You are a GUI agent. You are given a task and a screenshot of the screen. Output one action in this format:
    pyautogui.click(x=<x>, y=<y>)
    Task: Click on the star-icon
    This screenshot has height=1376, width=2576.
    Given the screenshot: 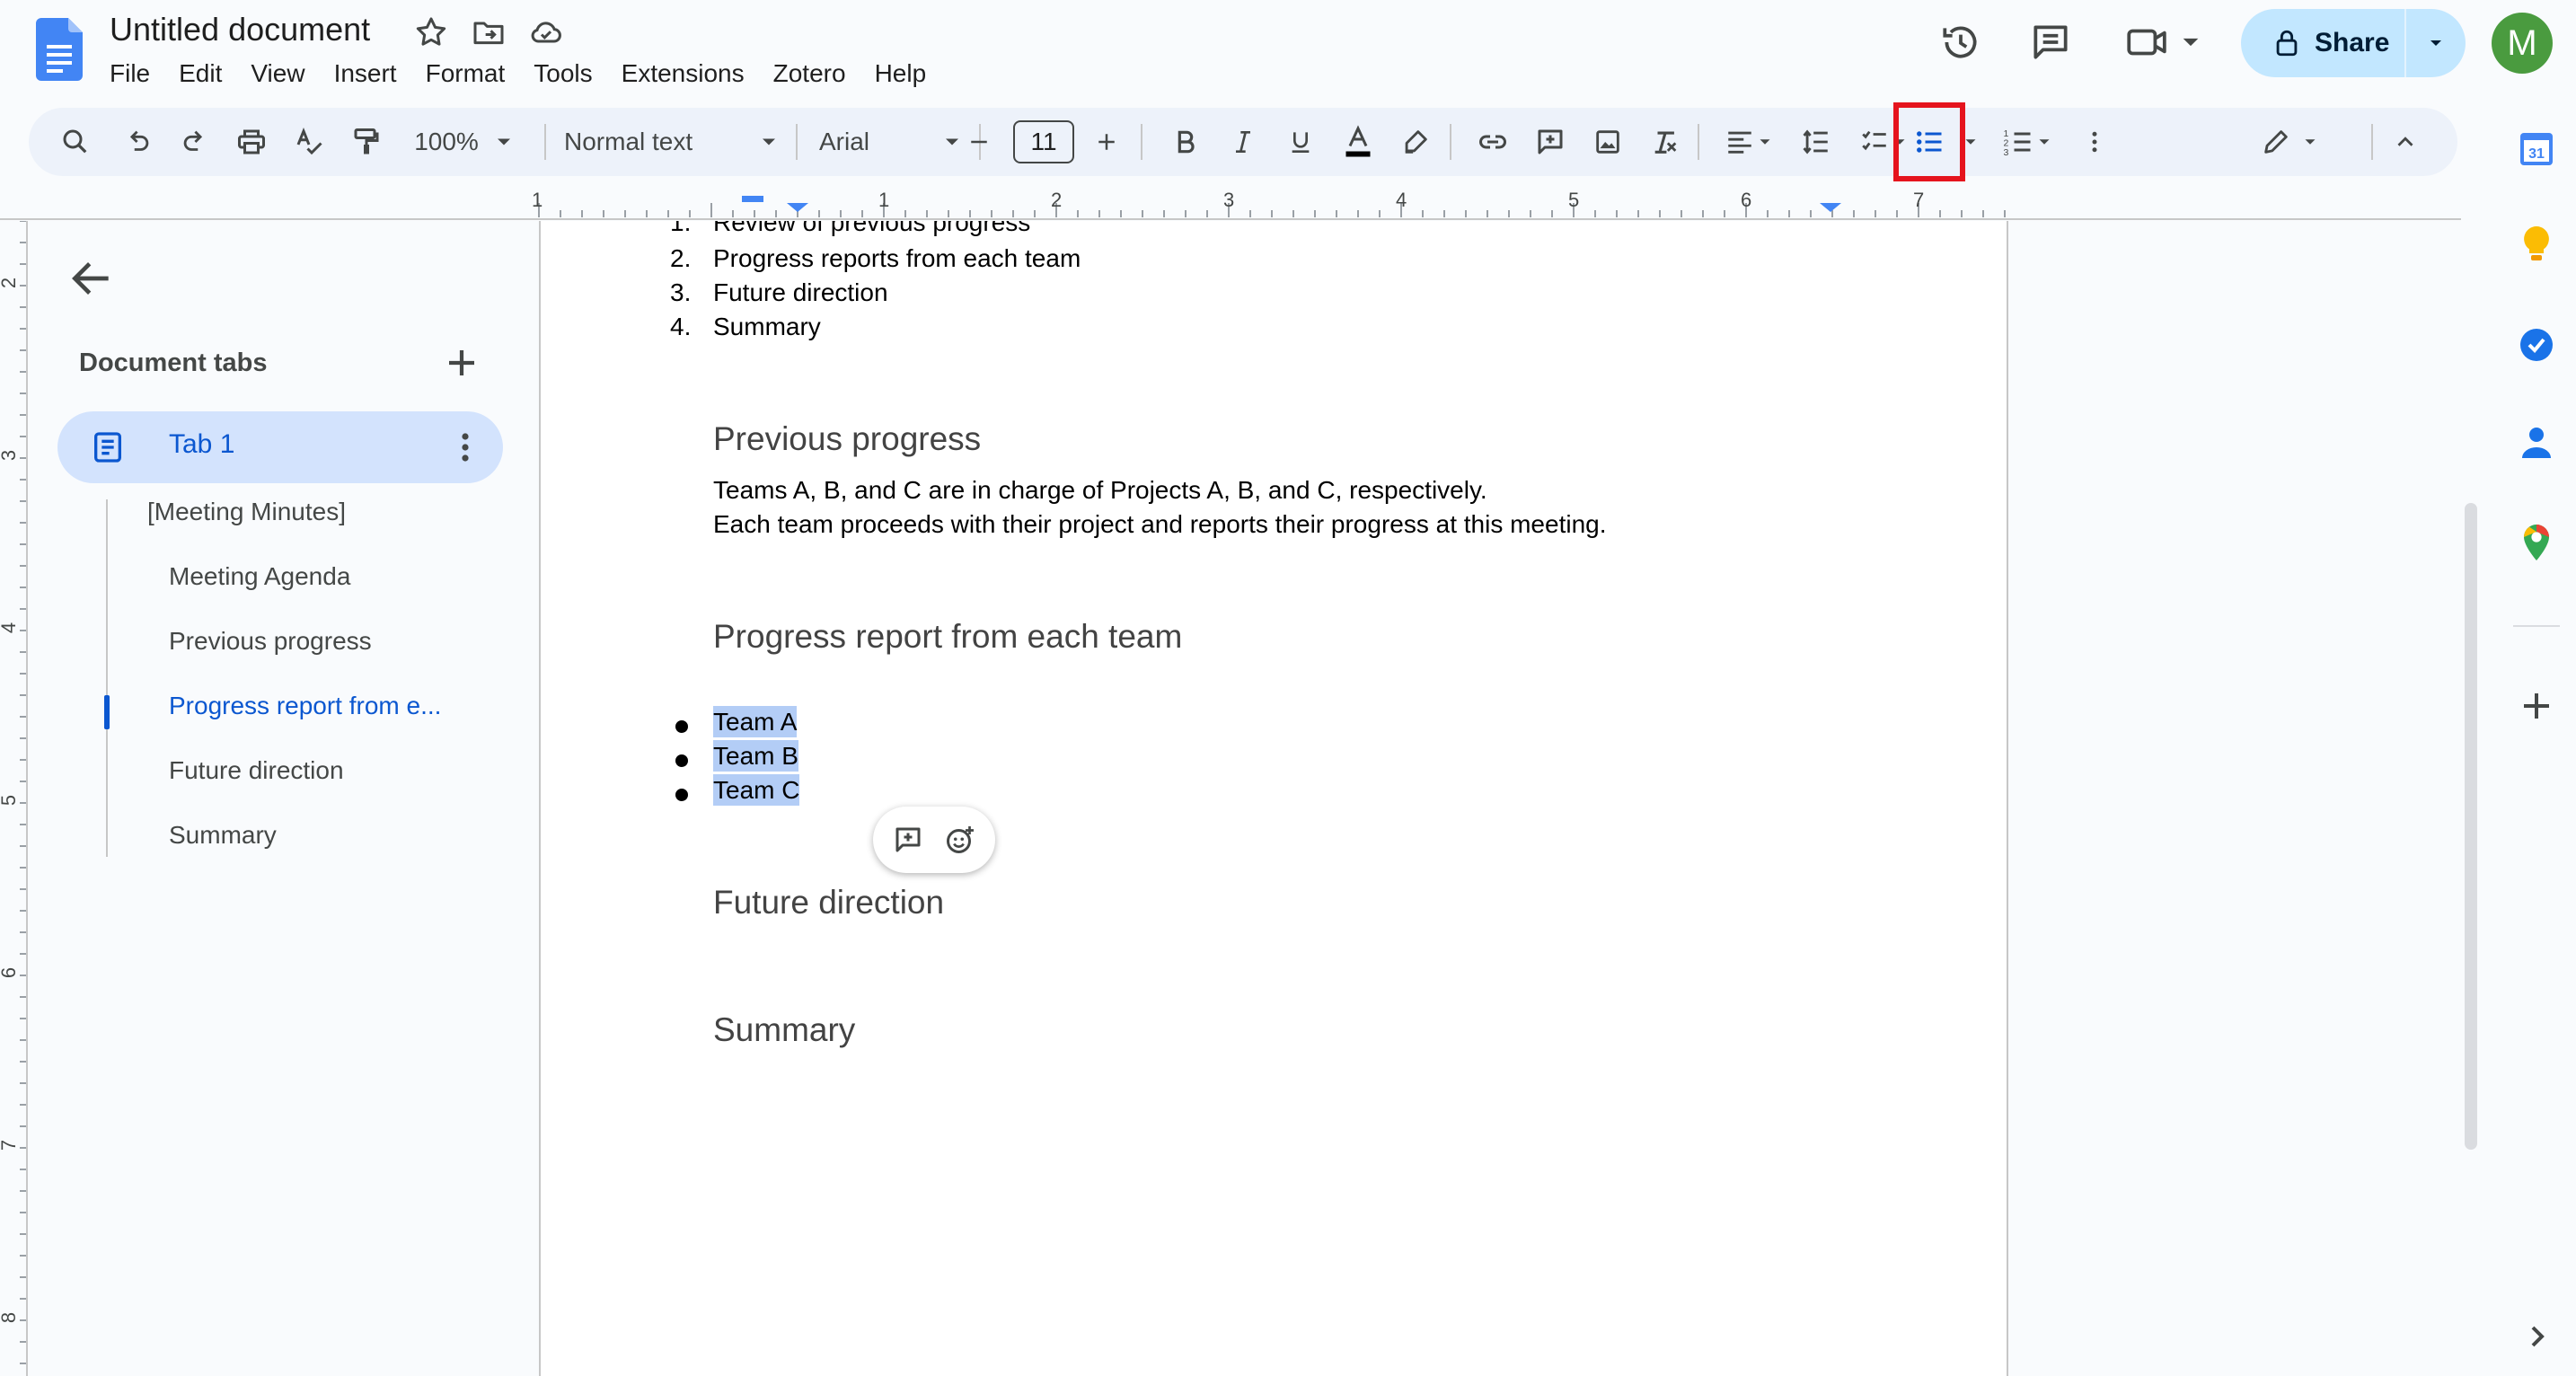 What is the action you would take?
    pyautogui.click(x=431, y=32)
    